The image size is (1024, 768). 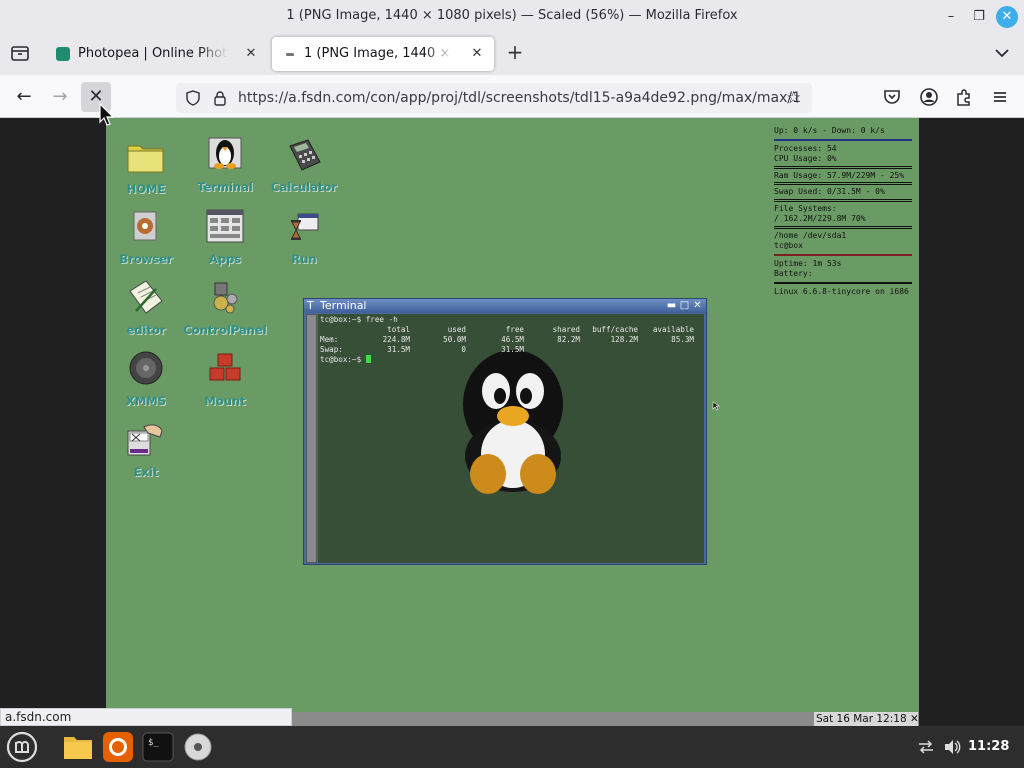 What do you see at coordinates (926, 747) in the screenshot?
I see `network-icon` at bounding box center [926, 747].